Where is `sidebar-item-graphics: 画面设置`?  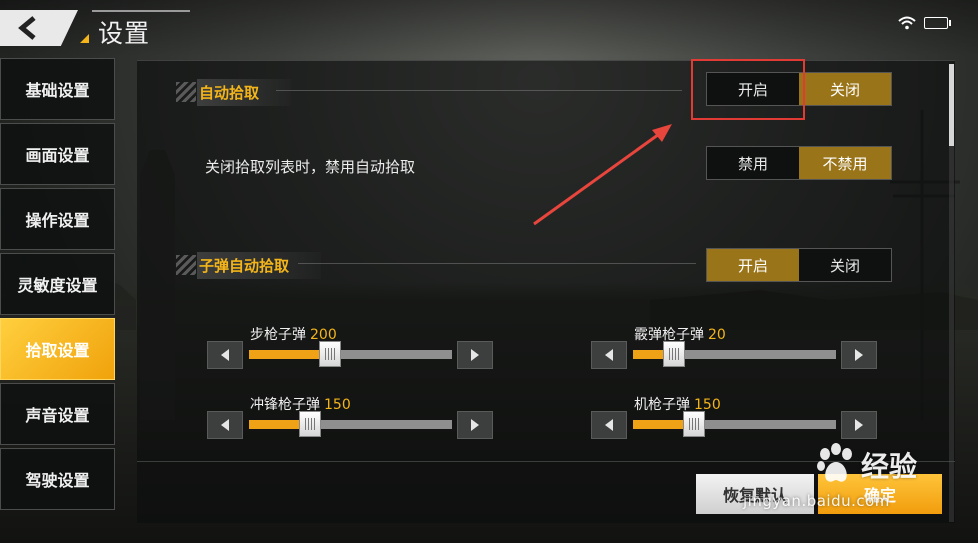 sidebar-item-graphics: 画面设置 is located at coordinates (57, 154).